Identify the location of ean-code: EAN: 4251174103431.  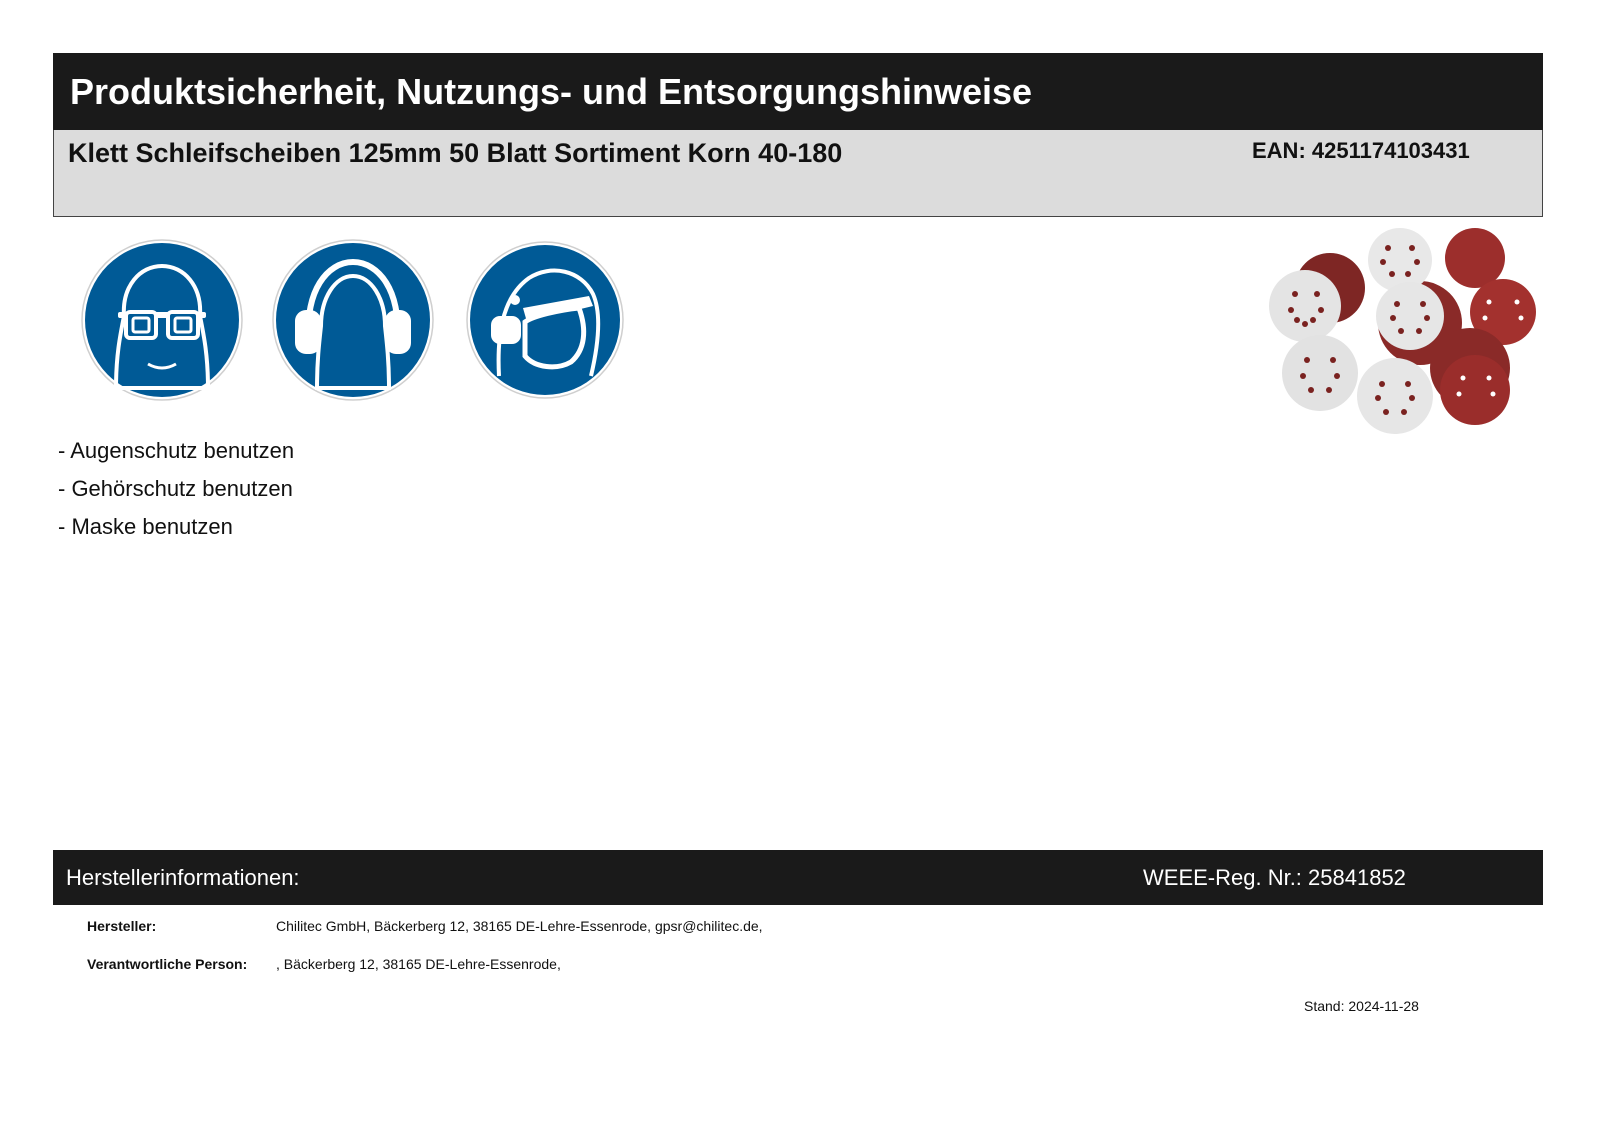
(1361, 150).